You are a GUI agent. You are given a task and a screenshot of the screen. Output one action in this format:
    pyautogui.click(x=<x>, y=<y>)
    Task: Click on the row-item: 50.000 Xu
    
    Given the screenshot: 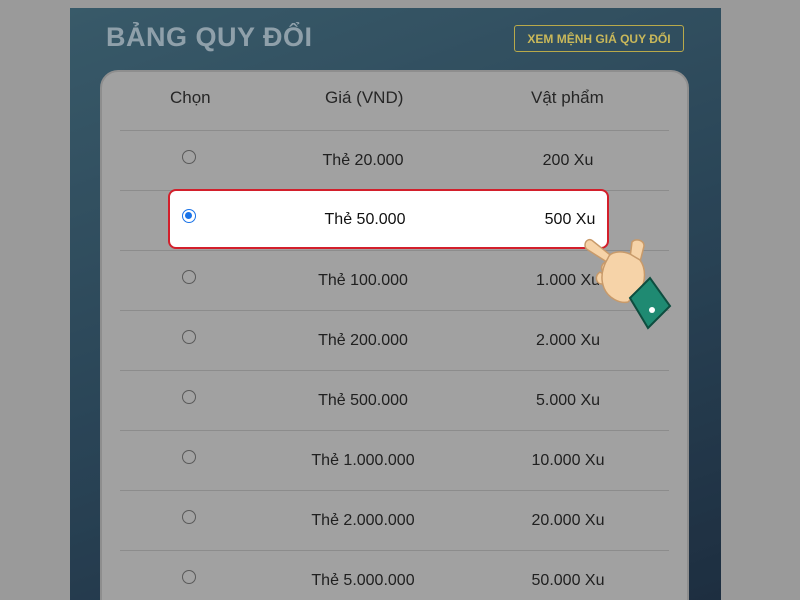 What is the action you would take?
    pyautogui.click(x=568, y=580)
    